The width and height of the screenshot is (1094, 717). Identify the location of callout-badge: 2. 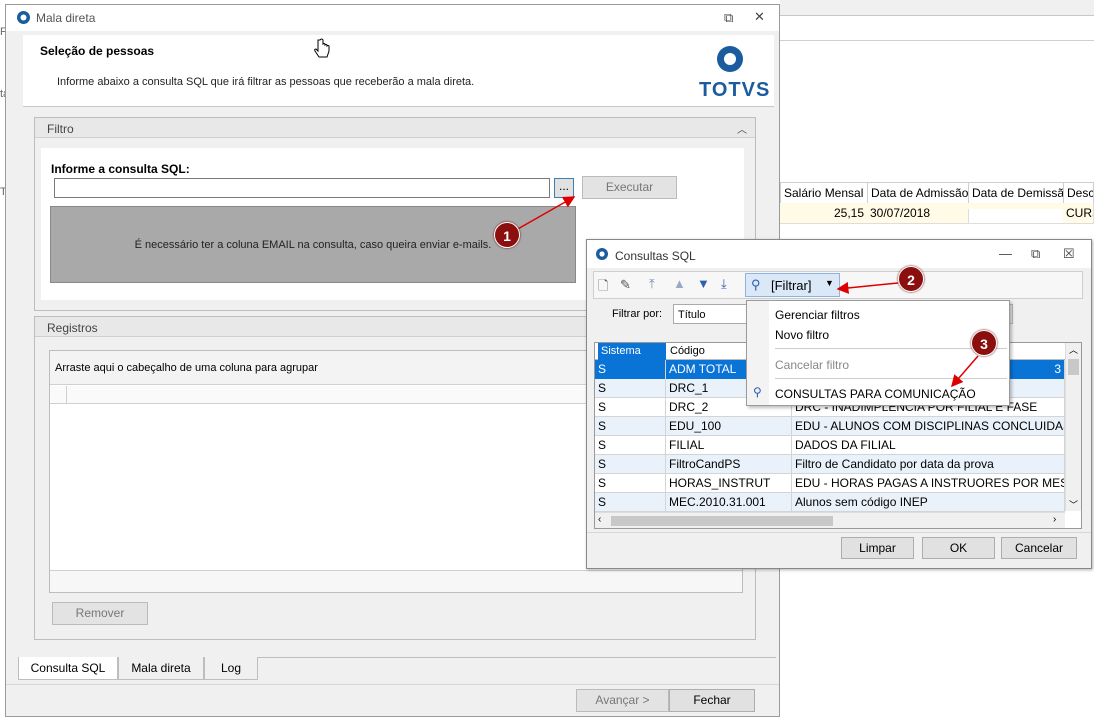
(911, 279).